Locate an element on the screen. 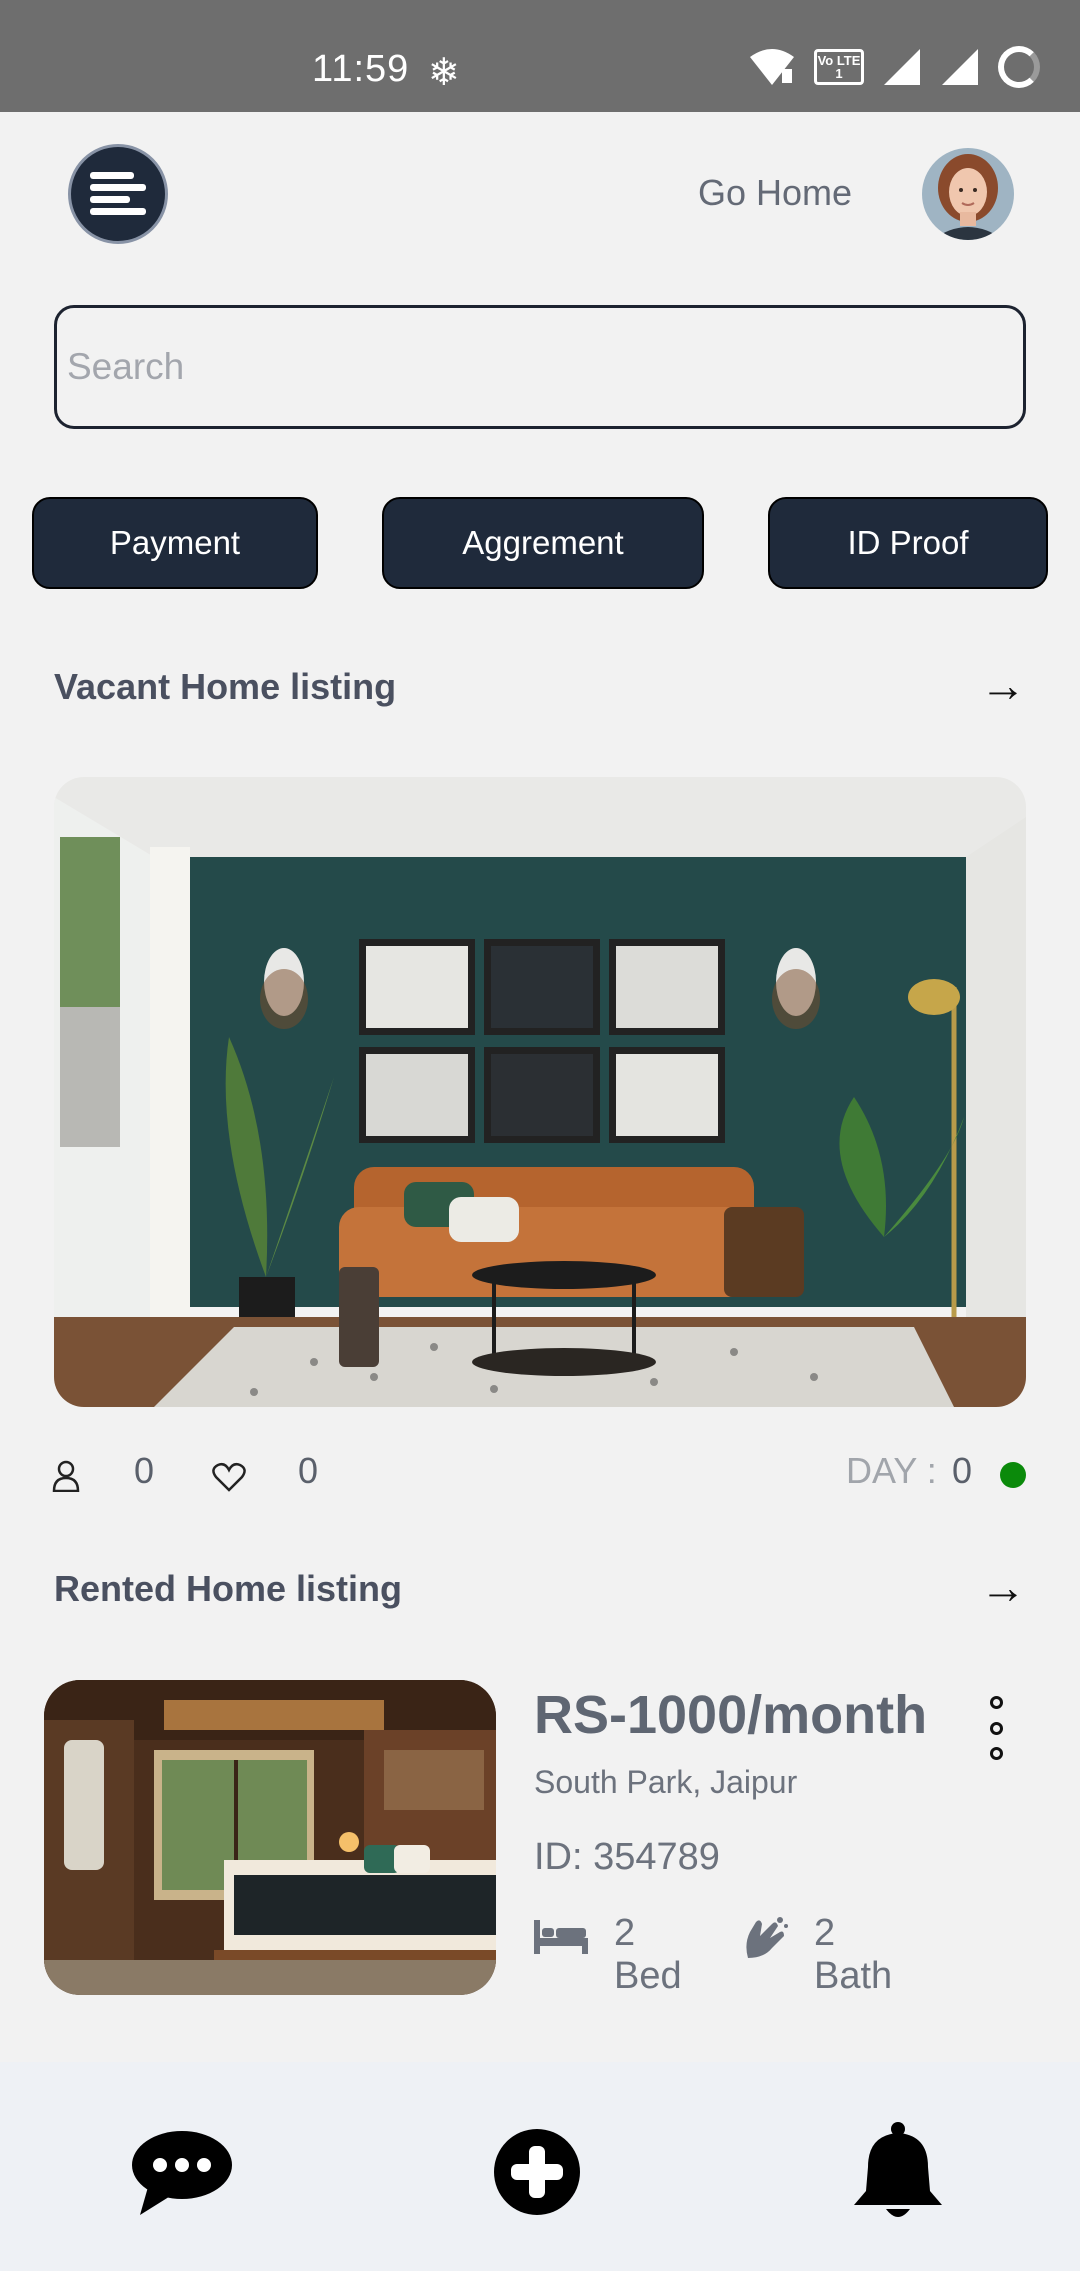 This screenshot has width=1080, height=2271. user-icon is located at coordinates (66, 1476).